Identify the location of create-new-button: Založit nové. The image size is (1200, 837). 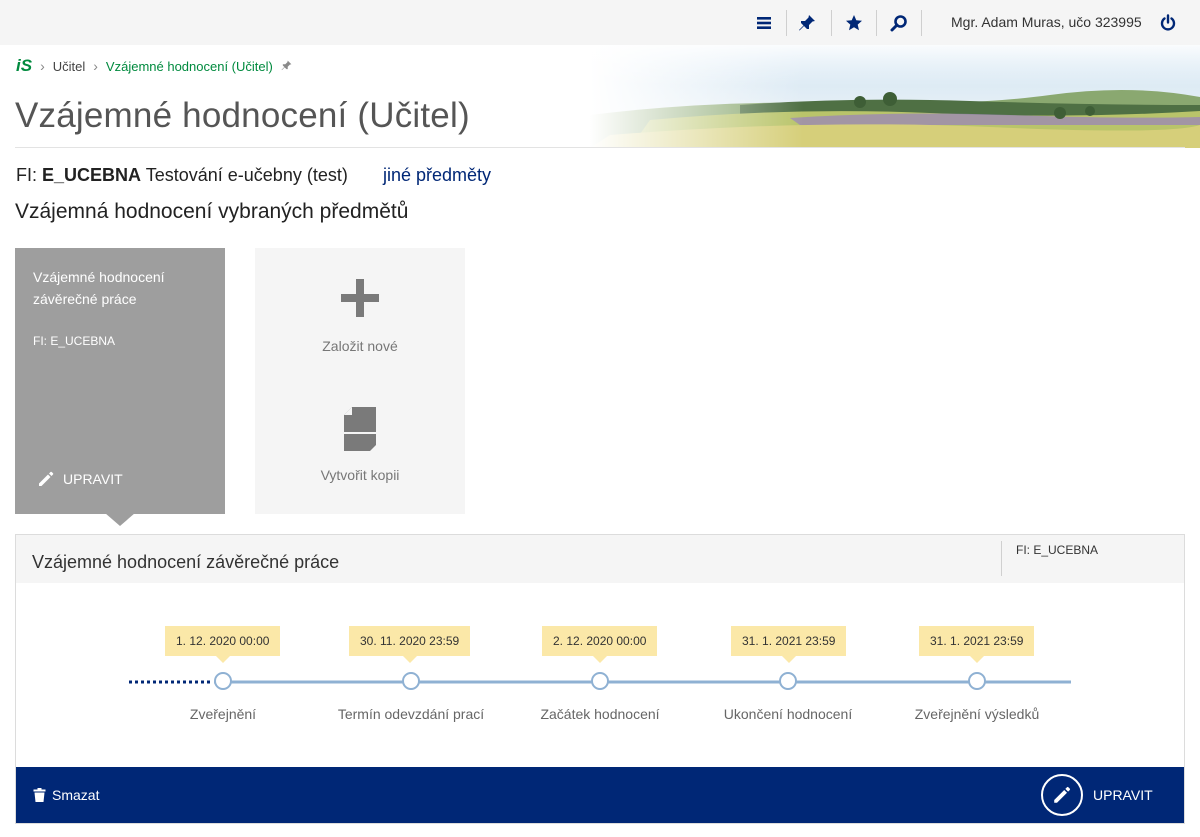
(360, 316).